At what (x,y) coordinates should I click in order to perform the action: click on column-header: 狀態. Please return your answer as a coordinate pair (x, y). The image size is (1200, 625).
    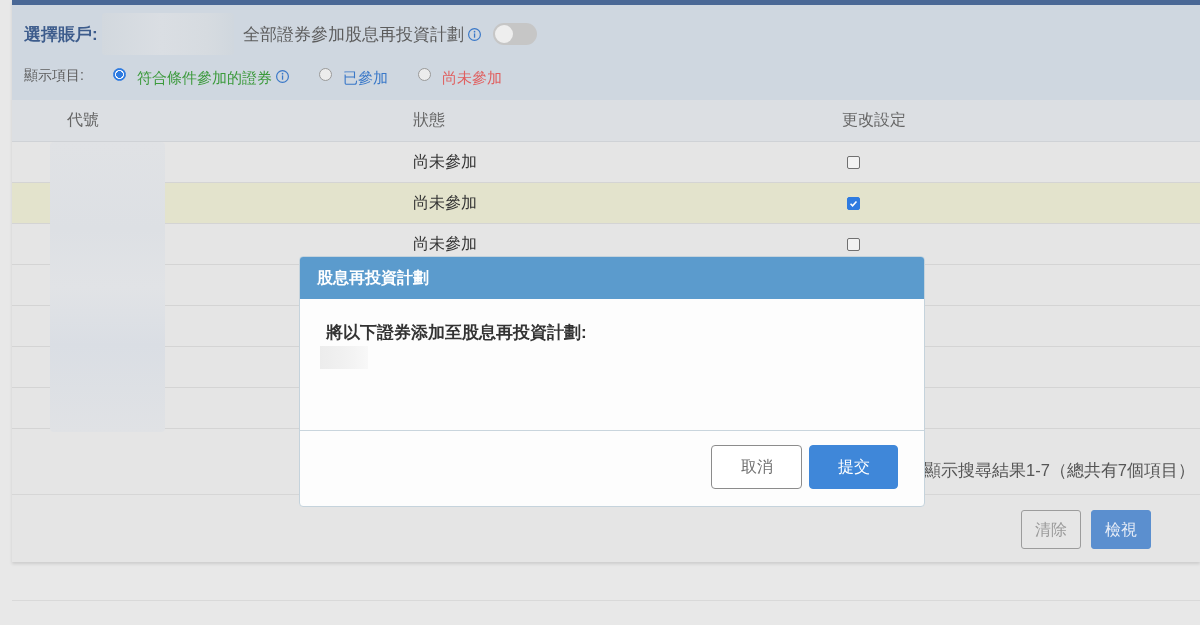
    Looking at the image, I should click on (429, 120).